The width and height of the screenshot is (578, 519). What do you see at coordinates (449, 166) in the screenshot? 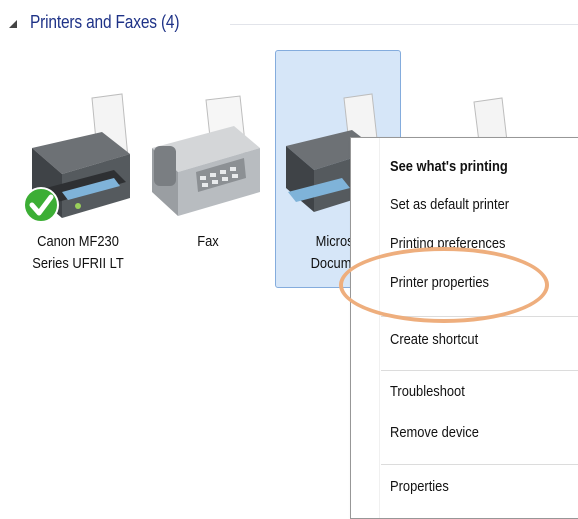
I see `menu-item-see-whats-printing: See what's printing` at bounding box center [449, 166].